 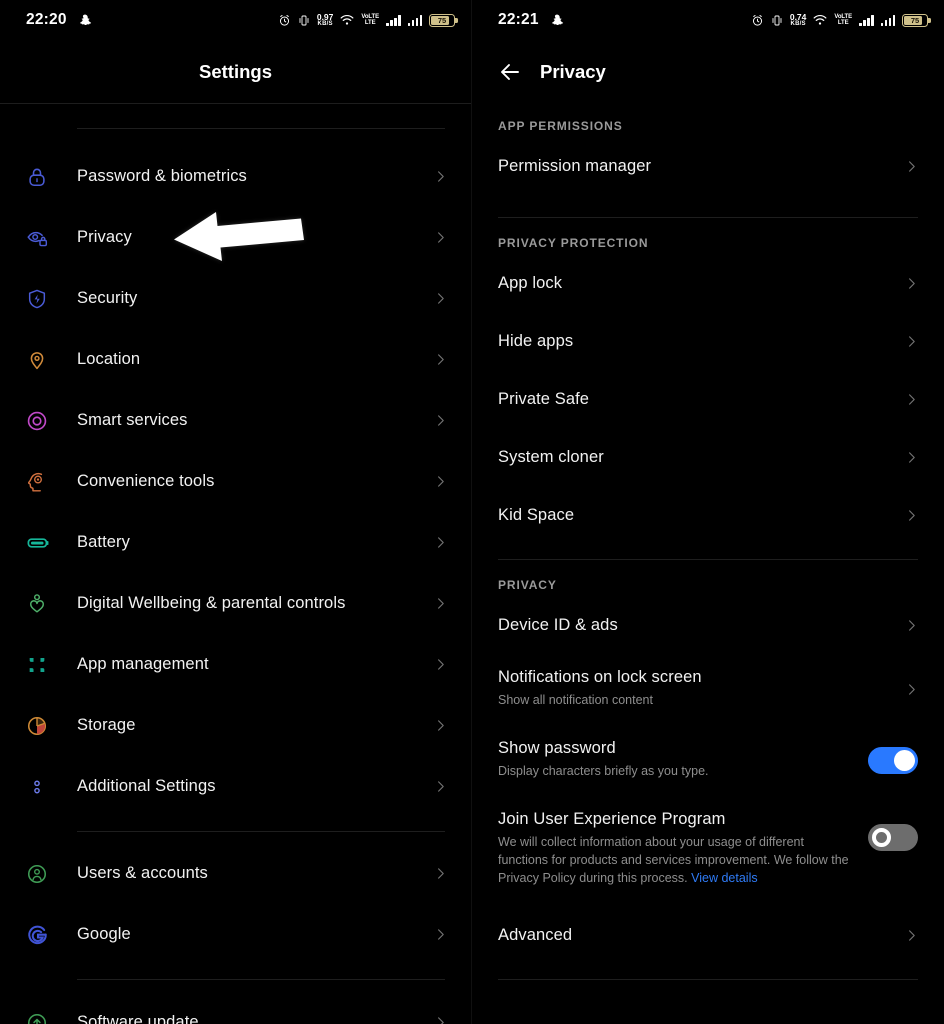 What do you see at coordinates (235, 359) in the screenshot?
I see `sidebar-item-location: Location` at bounding box center [235, 359].